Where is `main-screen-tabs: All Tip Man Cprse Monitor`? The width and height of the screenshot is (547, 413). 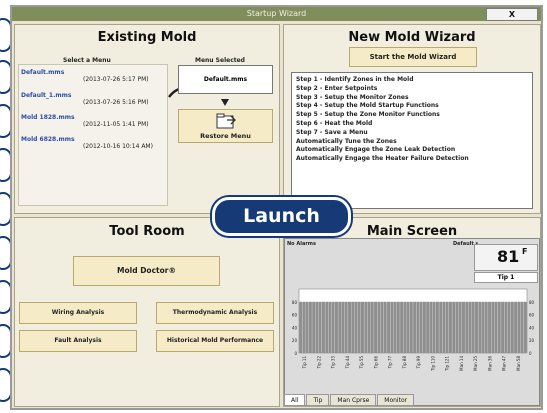
main-screen-tabs: All Tip Man Cprse Monitor is located at coordinates (349, 400).